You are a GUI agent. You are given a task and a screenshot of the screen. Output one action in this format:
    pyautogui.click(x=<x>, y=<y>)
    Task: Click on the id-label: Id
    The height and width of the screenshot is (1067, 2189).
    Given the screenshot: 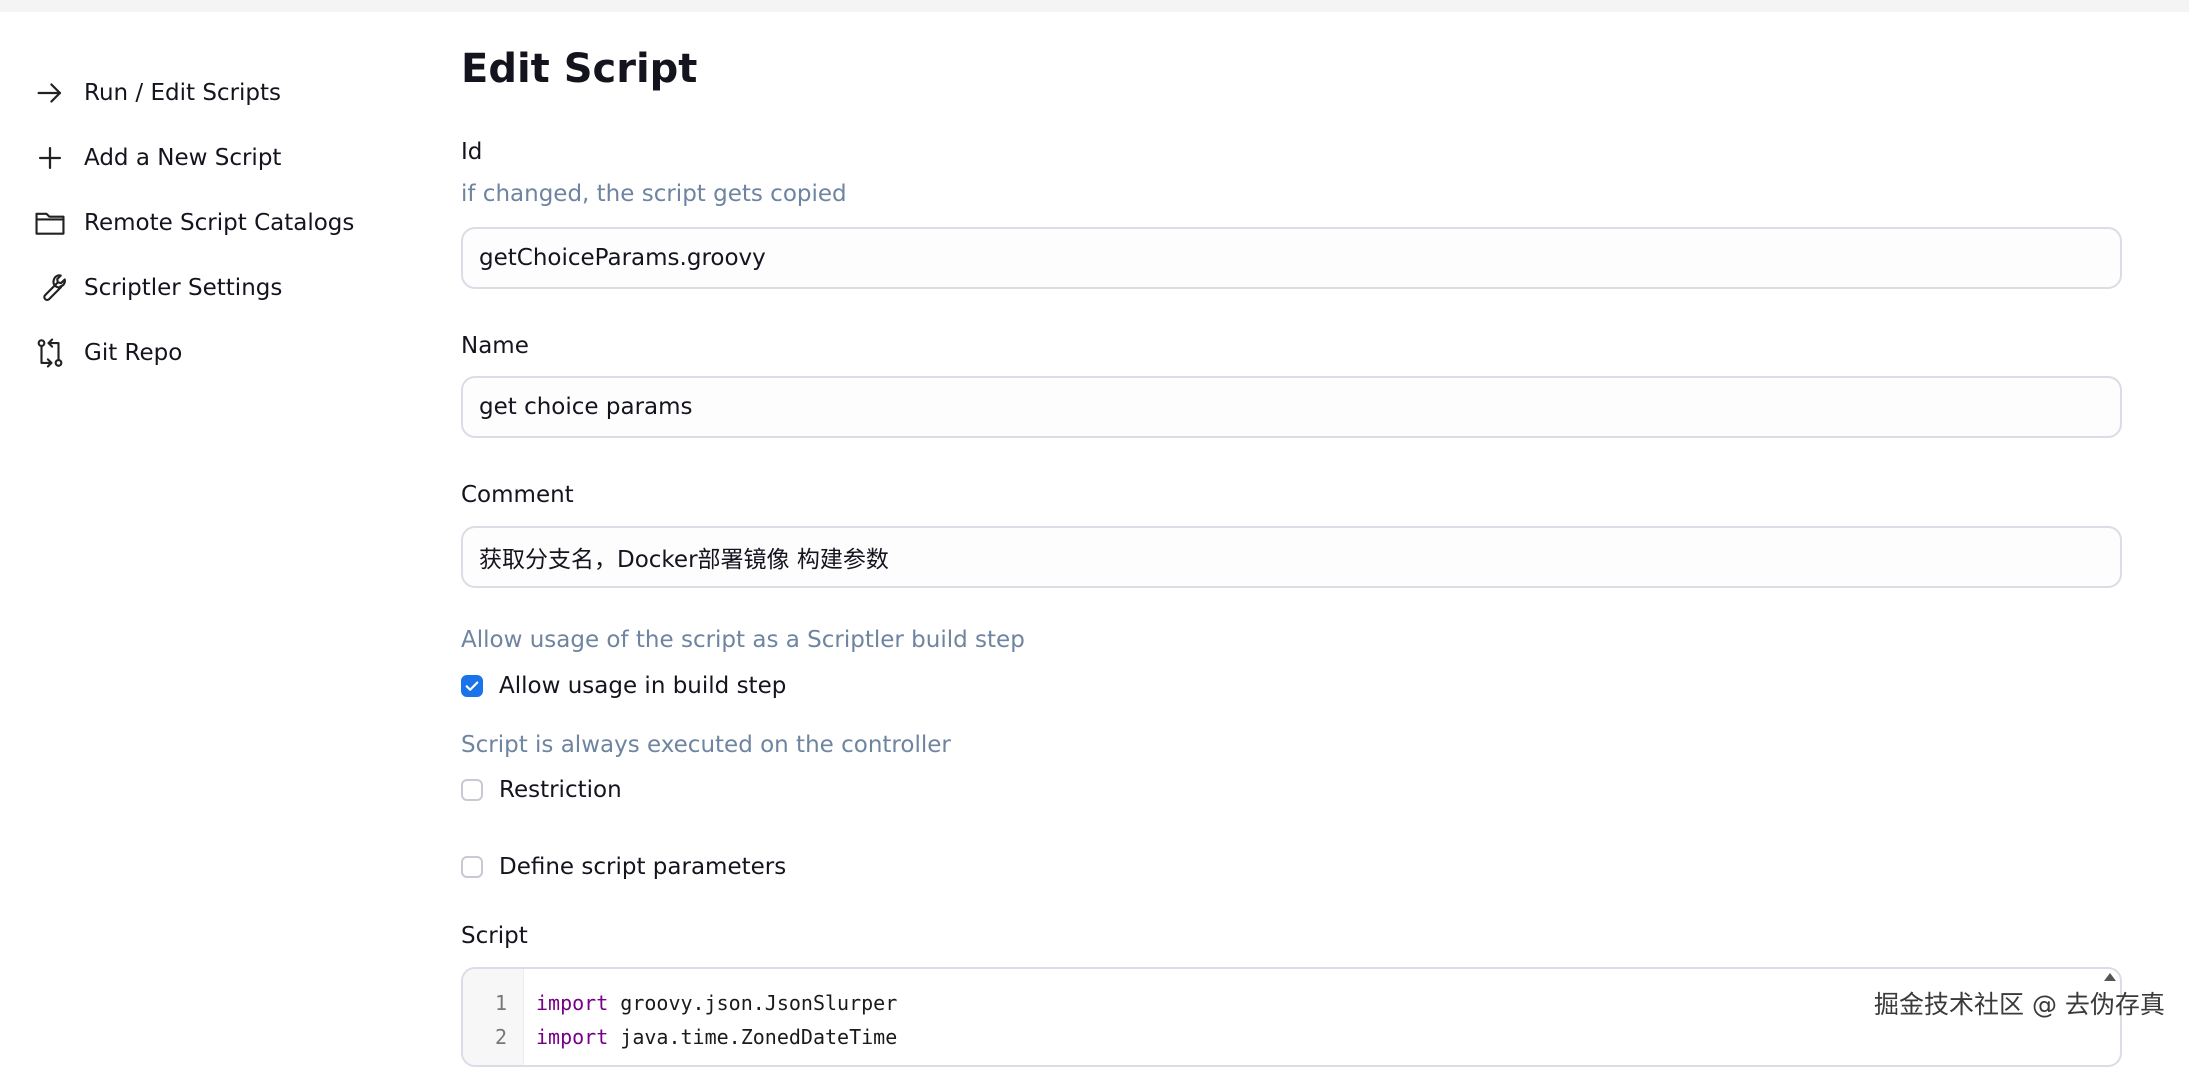 What is the action you would take?
    pyautogui.click(x=472, y=152)
    